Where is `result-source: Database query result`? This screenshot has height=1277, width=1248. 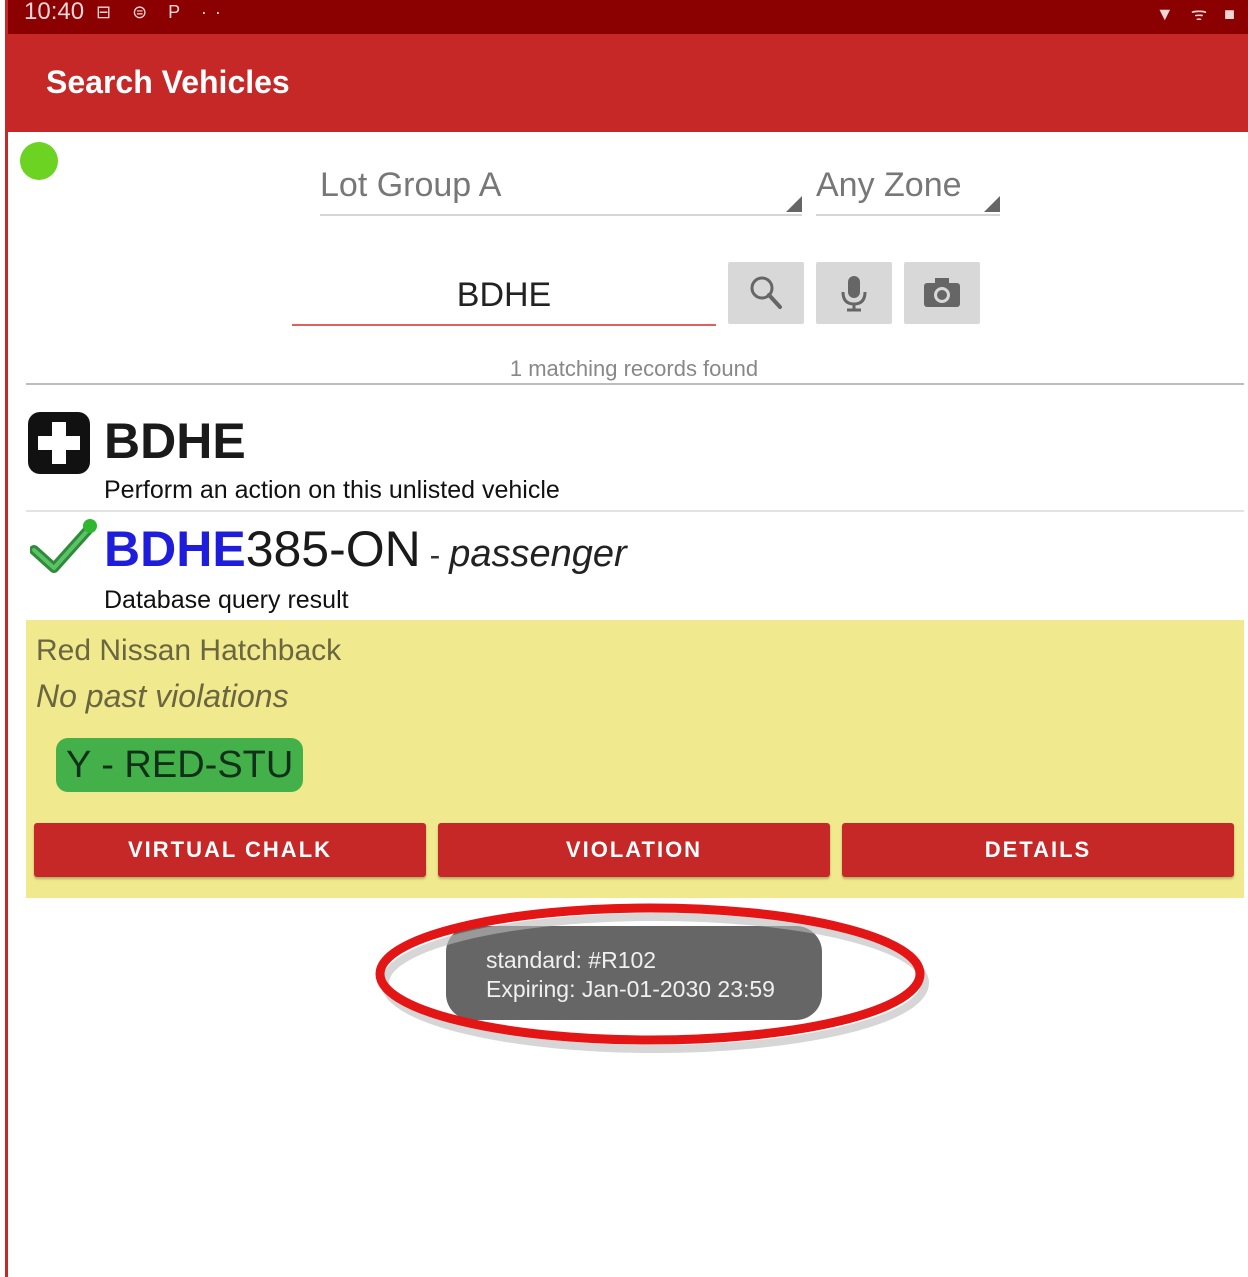
result-source: Database query result is located at coordinates (226, 600).